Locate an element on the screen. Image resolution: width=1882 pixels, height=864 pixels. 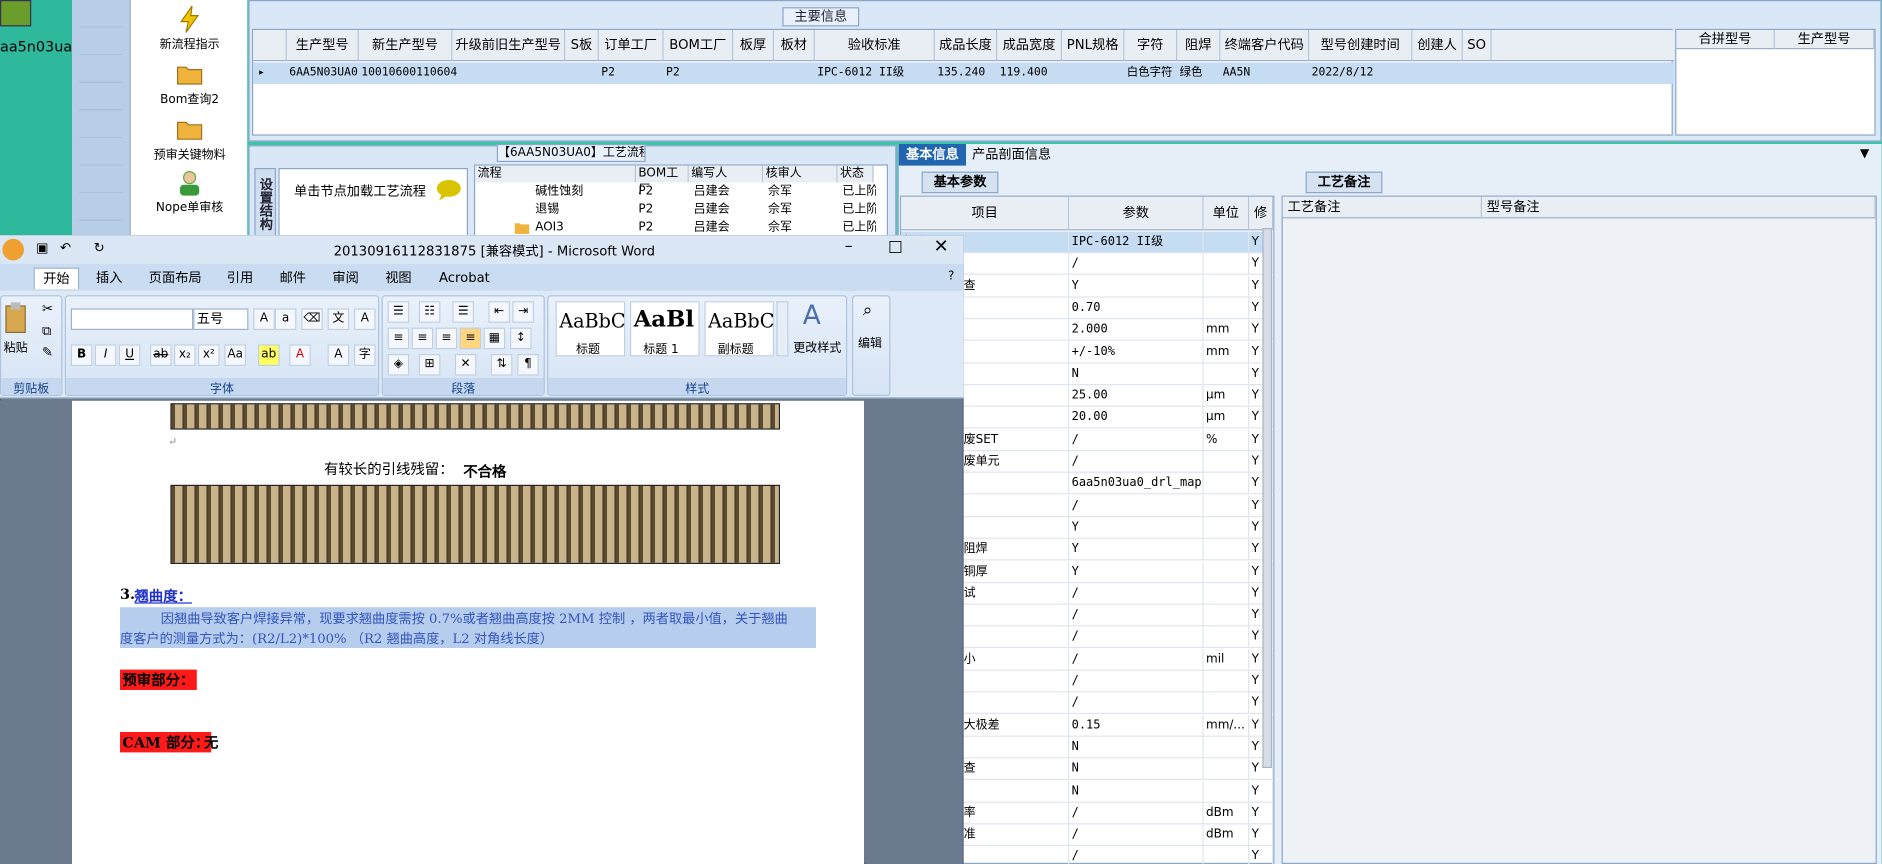
highlight-icon: ab is located at coordinates (269, 355).